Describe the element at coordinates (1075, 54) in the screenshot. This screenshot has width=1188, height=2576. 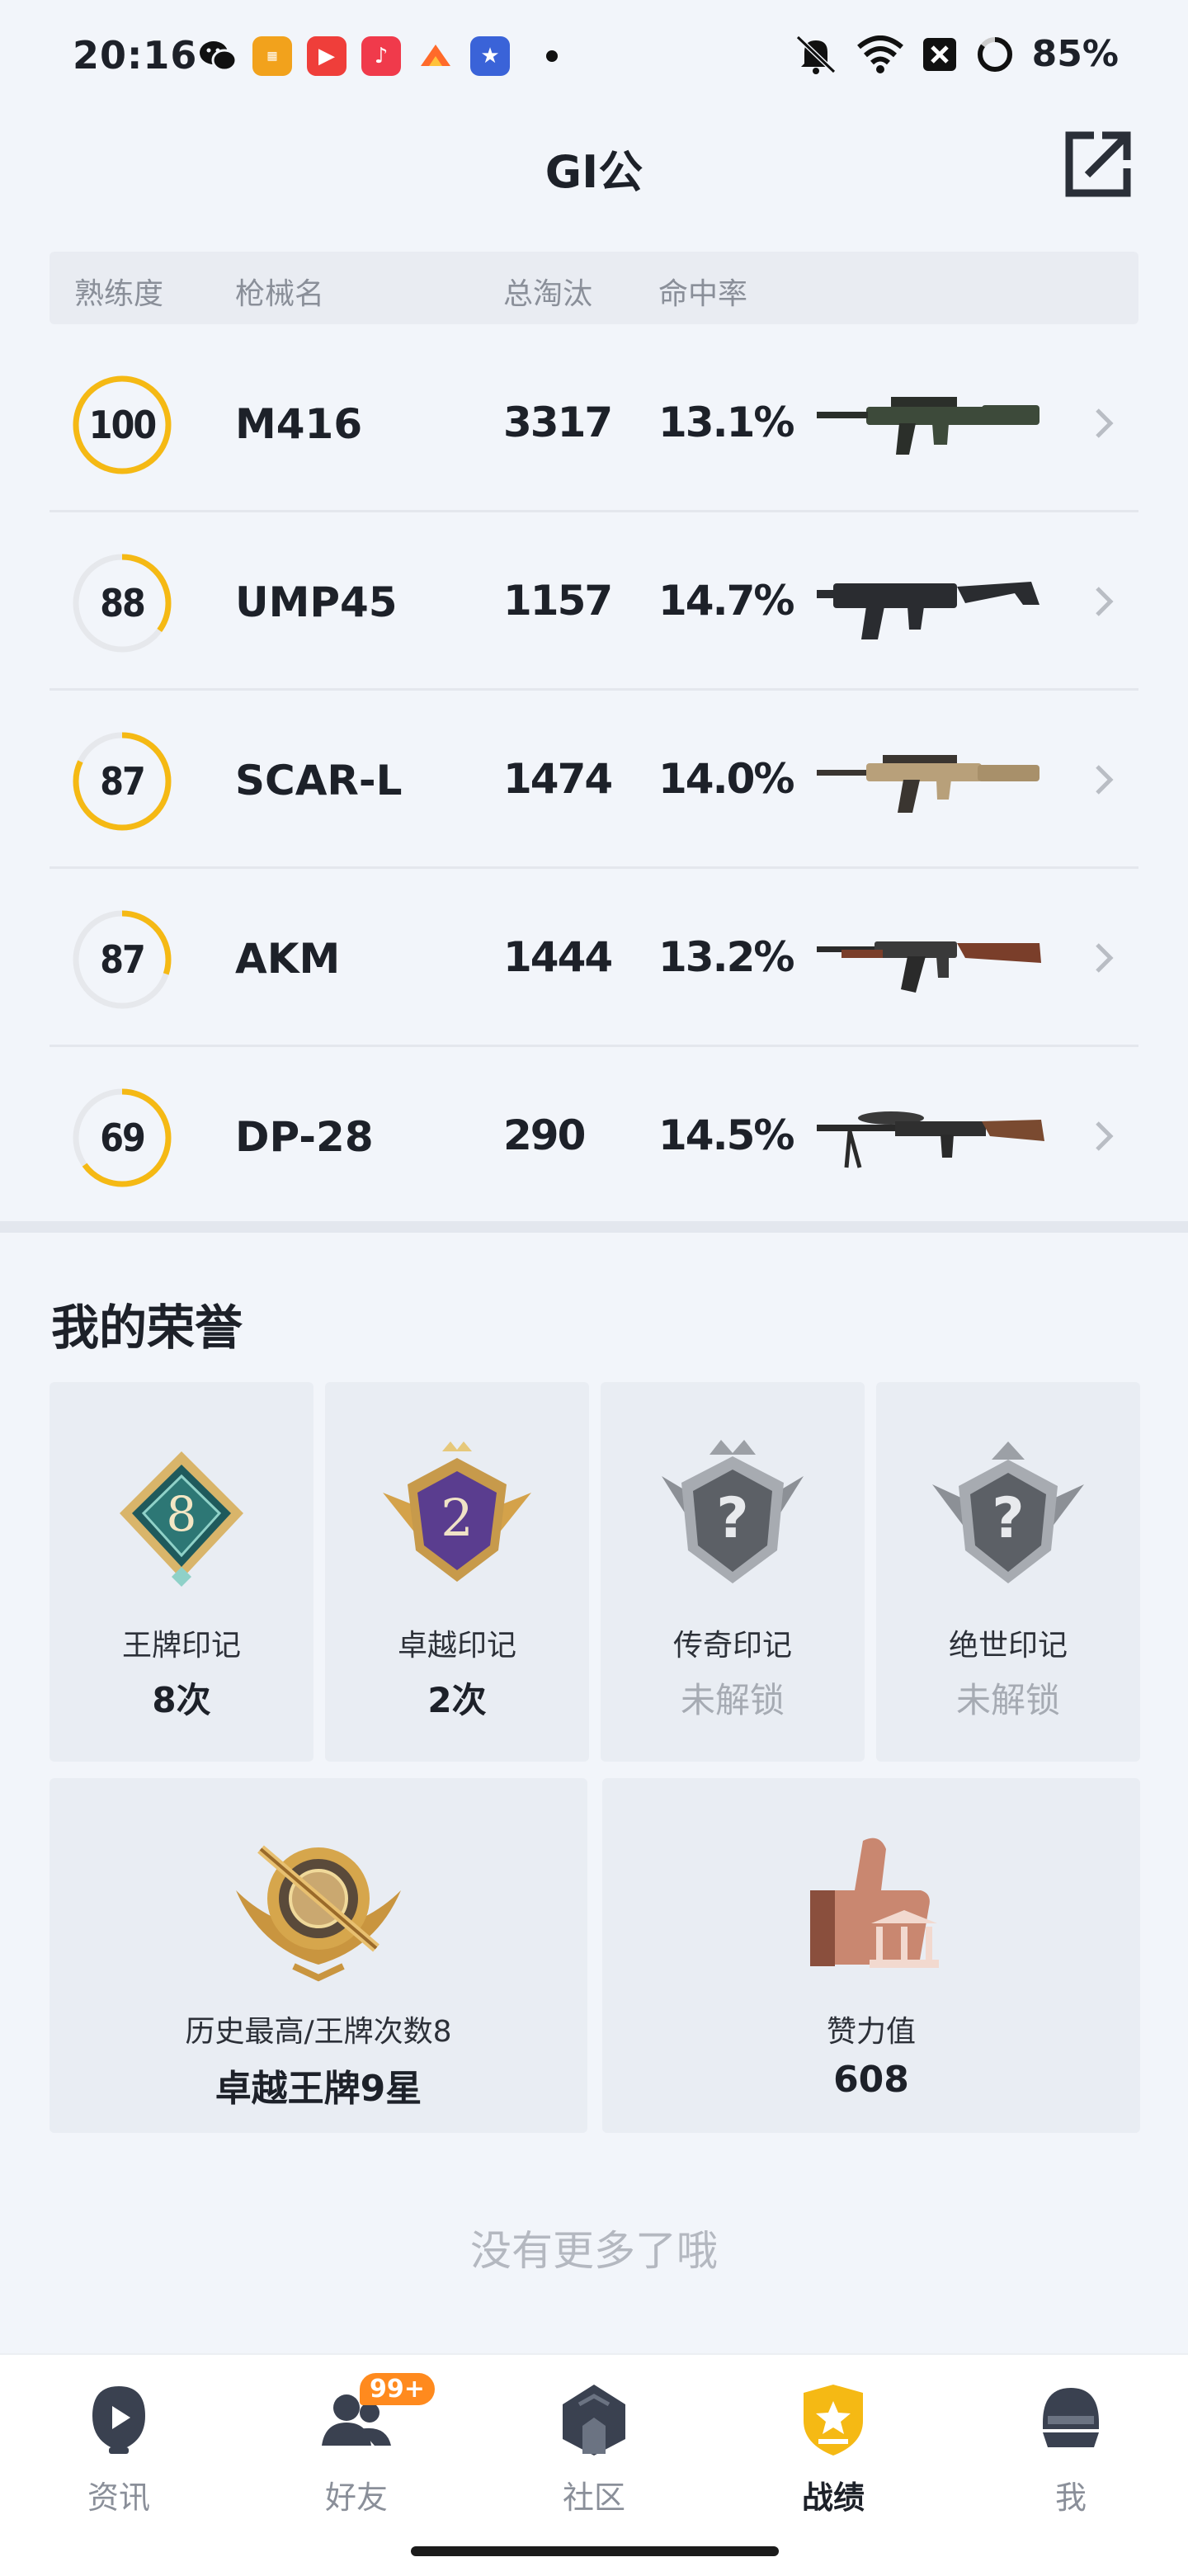
I see `battery-percent: 85%` at that location.